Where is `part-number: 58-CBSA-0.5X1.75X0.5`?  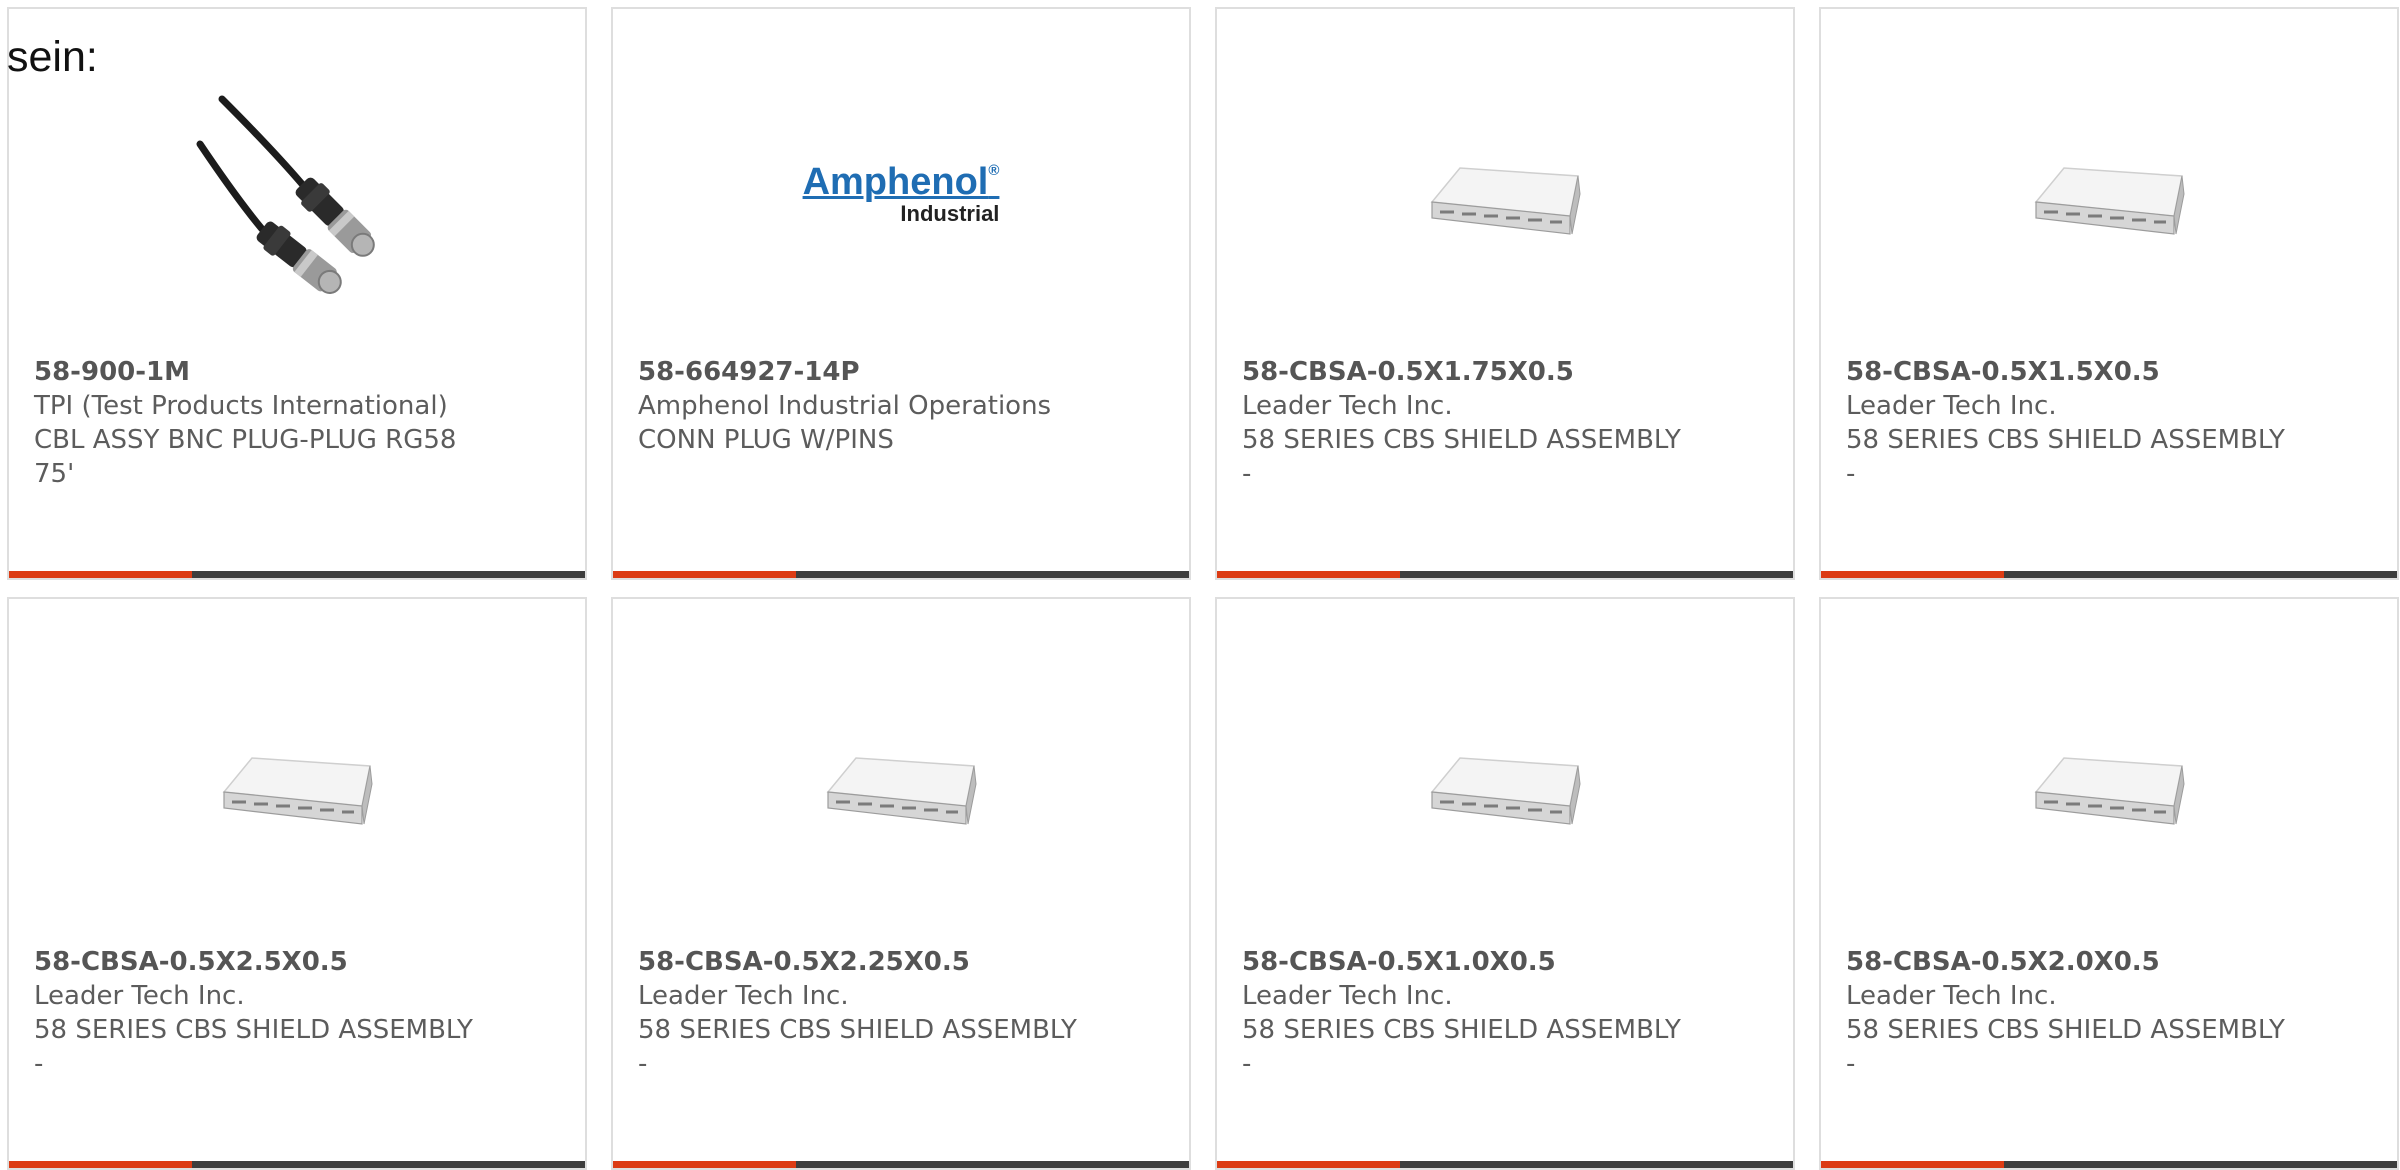
part-number: 58-CBSA-0.5X1.75X0.5 is located at coordinates (1462, 372).